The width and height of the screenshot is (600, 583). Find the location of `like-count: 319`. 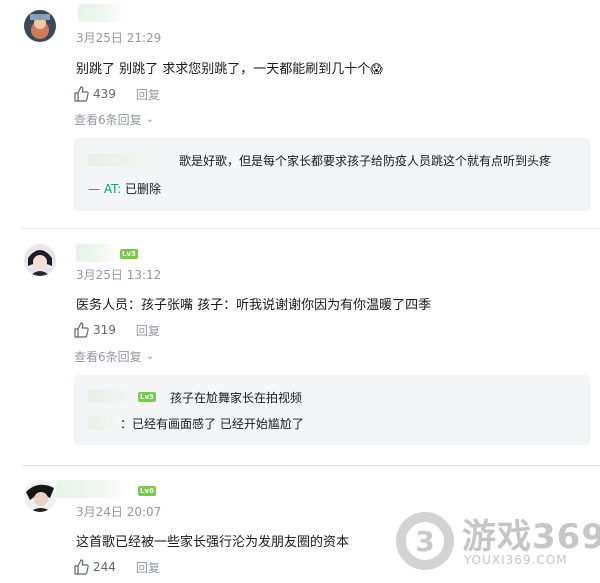

like-count: 319 is located at coordinates (104, 330).